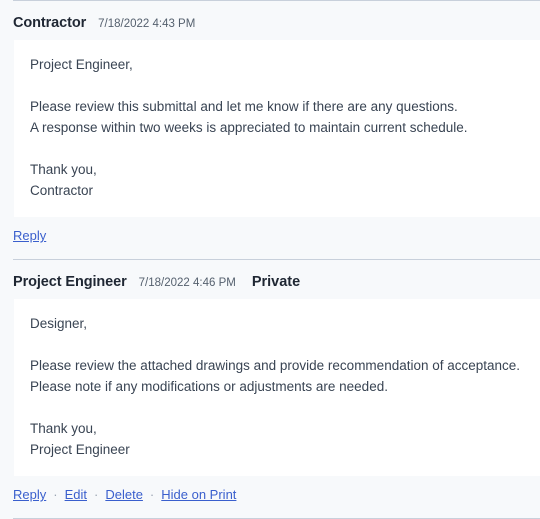 This screenshot has height=519, width=540. I want to click on comment-header: Contractor 7/18/2022 4:43 PM, so click(270, 20).